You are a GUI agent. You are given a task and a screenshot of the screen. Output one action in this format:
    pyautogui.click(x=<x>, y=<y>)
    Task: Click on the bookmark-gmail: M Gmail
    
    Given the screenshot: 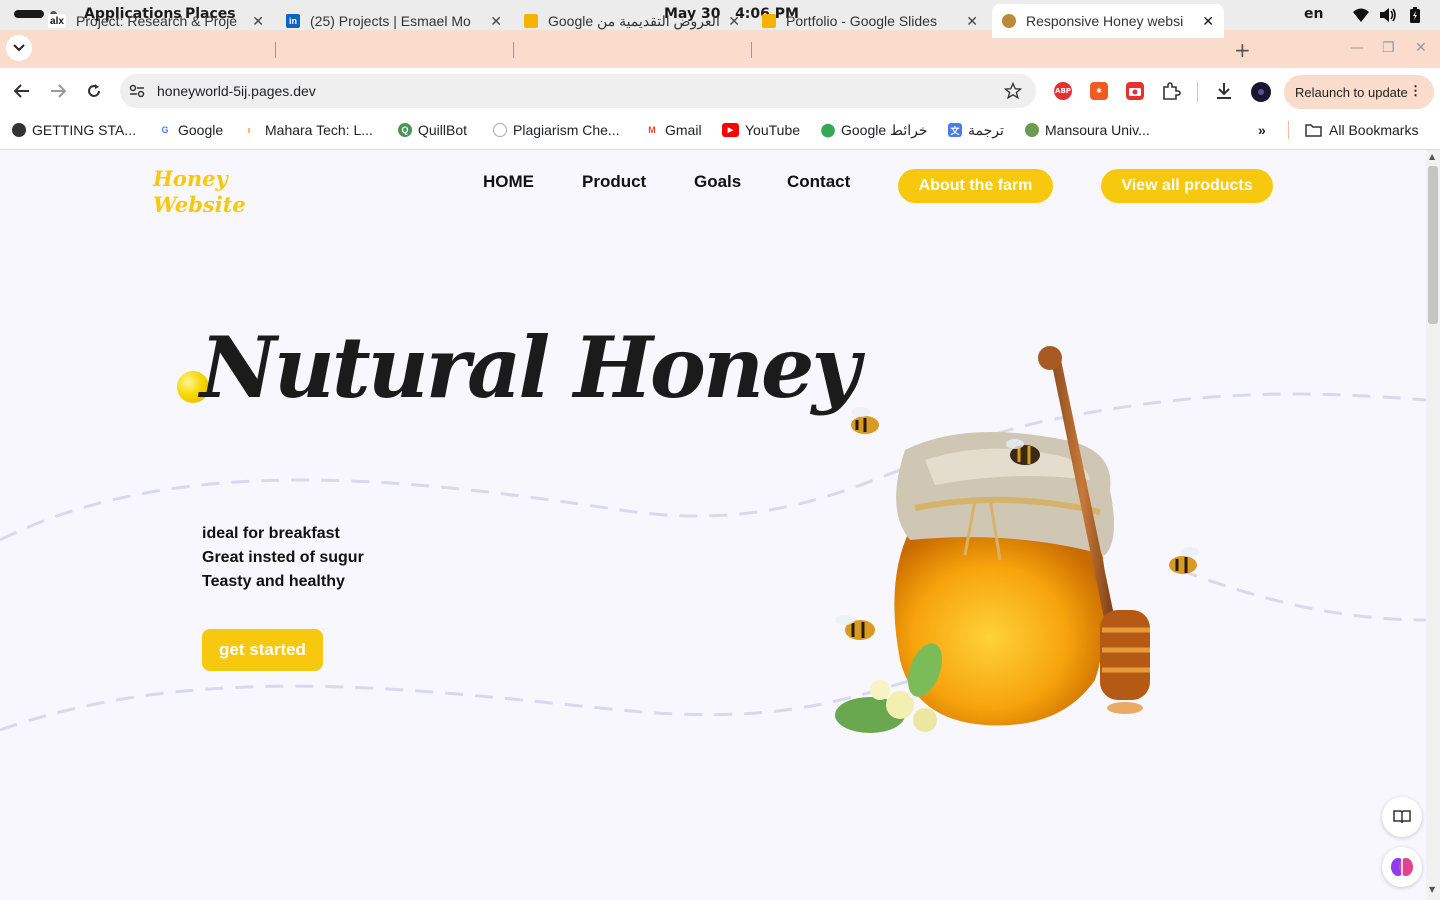 What is the action you would take?
    pyautogui.click(x=673, y=130)
    